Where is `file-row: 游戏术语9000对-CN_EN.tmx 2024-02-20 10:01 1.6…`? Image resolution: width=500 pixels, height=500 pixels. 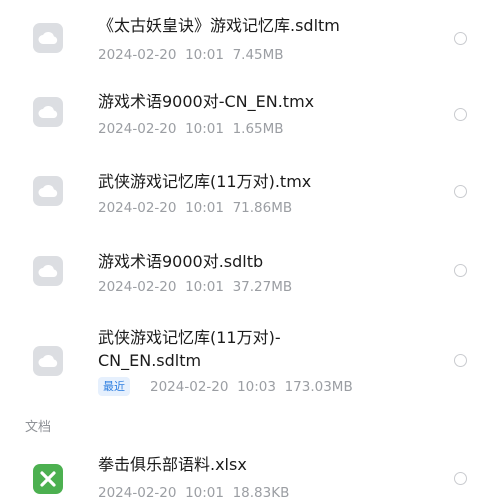
file-row: 游戏术语9000对-CN_EN.tmx 2024-02-20 10:01 1.6… is located at coordinates (250, 116).